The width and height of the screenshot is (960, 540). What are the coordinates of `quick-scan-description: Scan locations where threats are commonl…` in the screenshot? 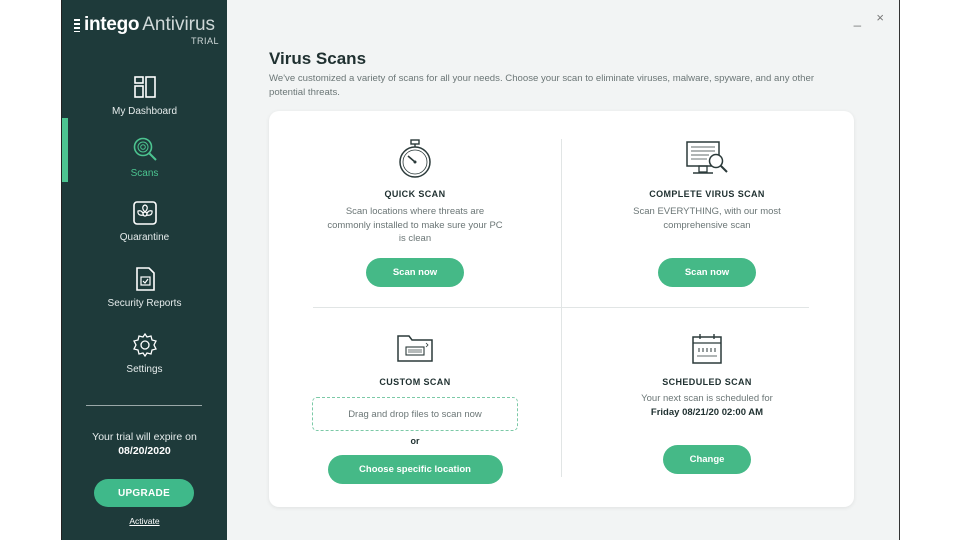 It's located at (415, 225).